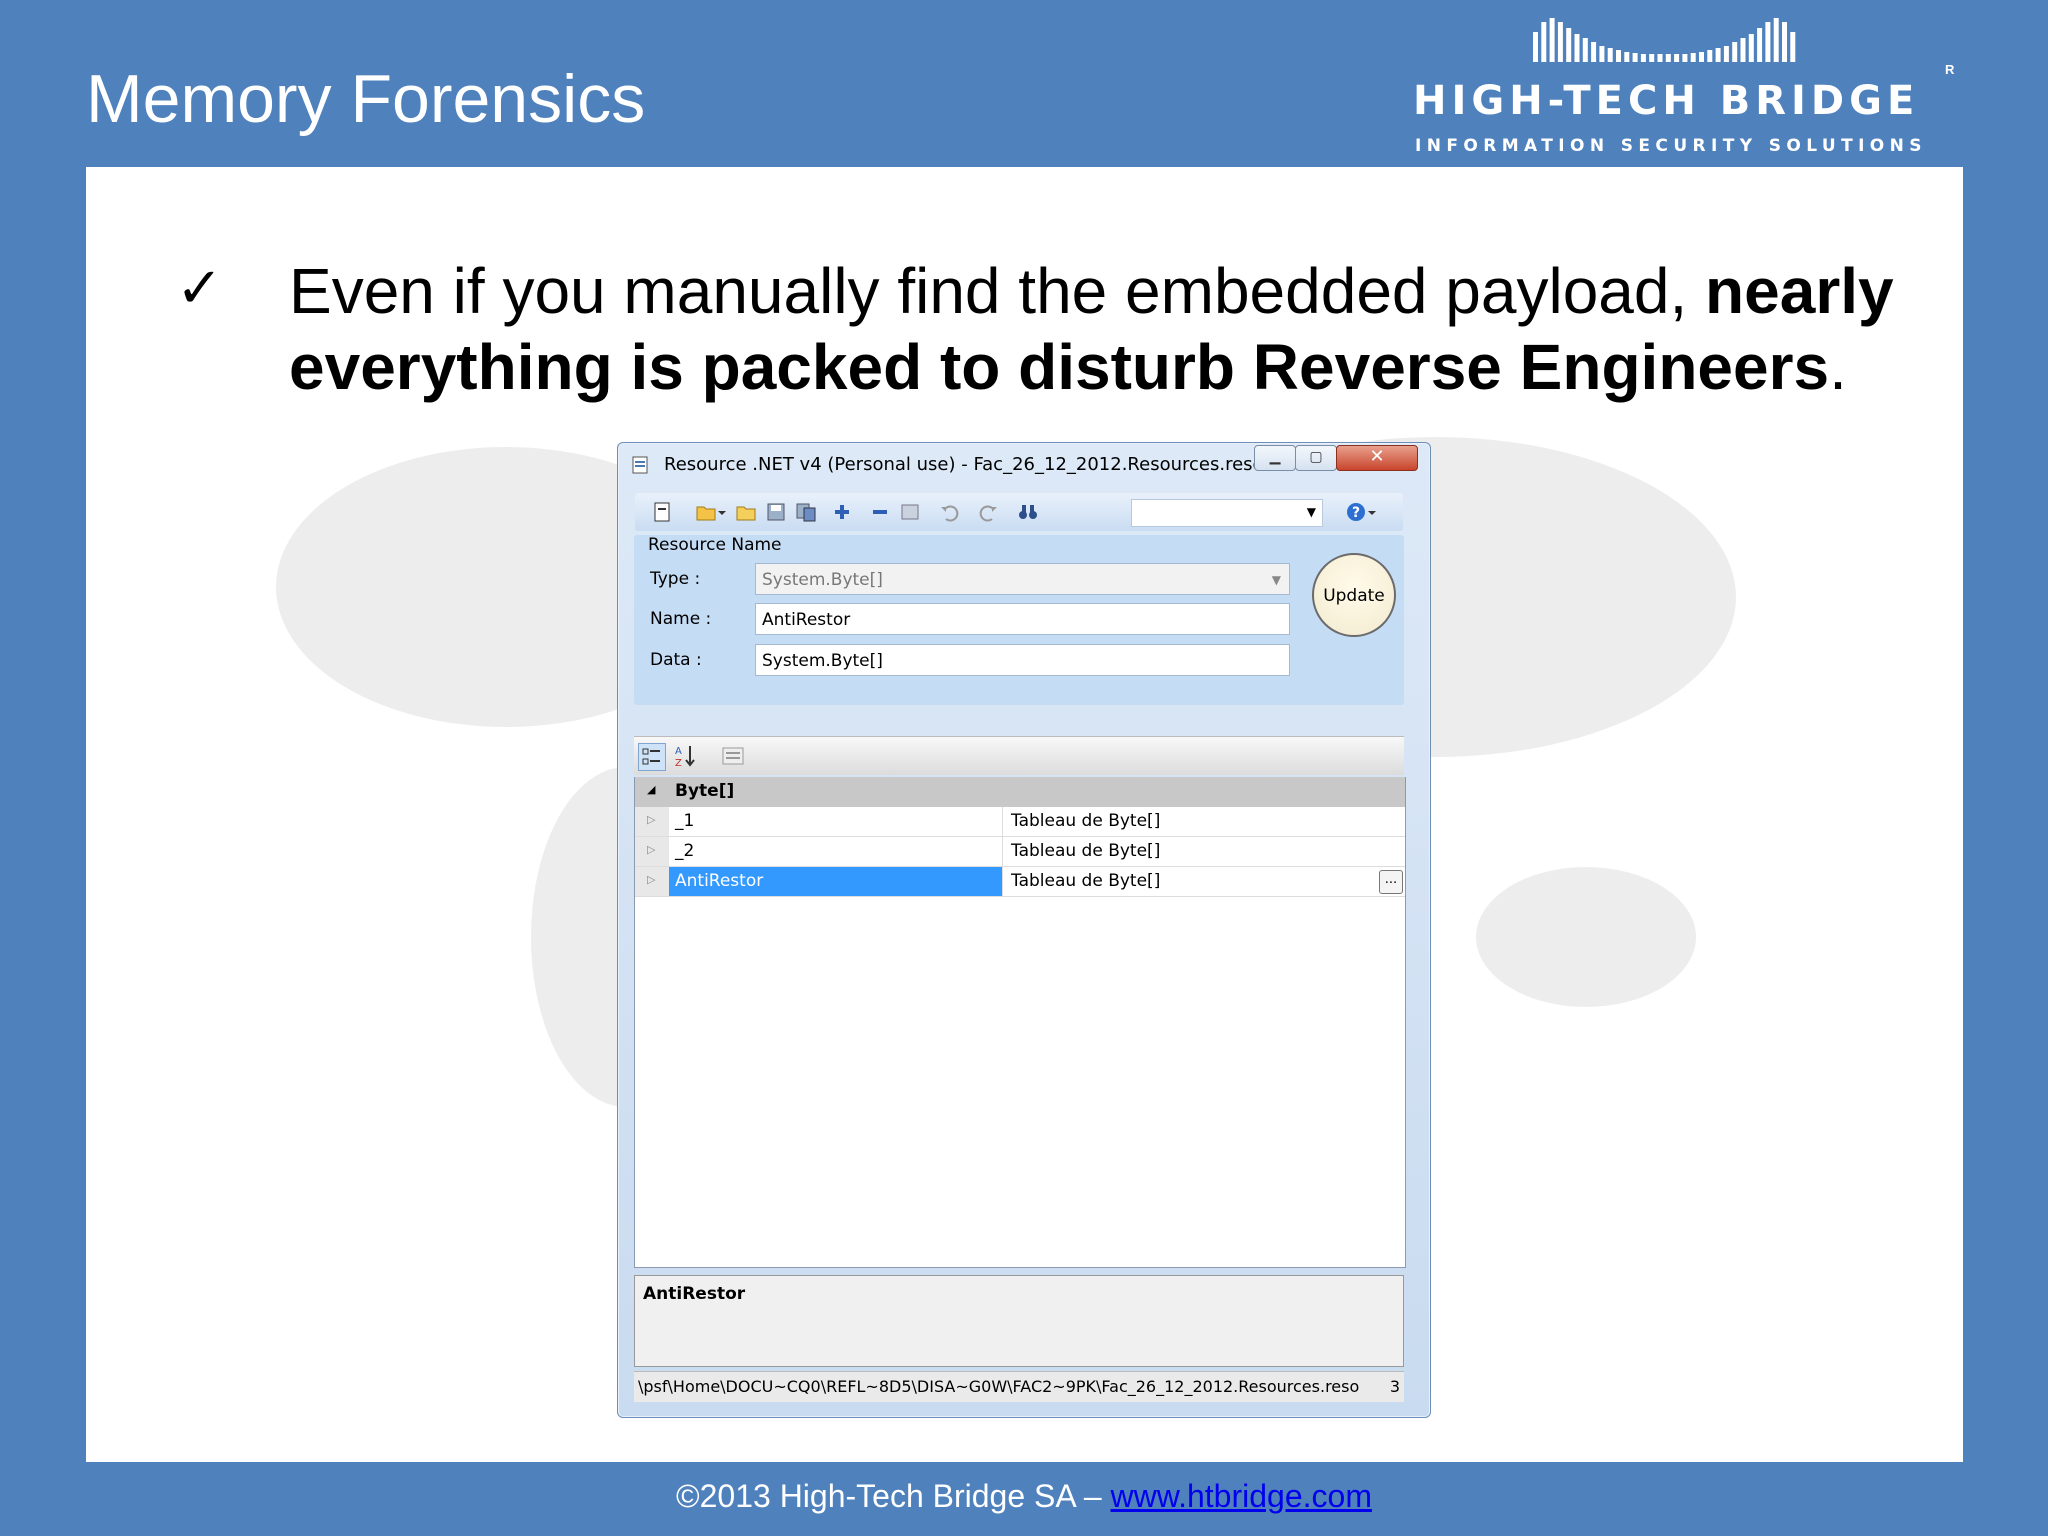 The width and height of the screenshot is (2048, 1536). What do you see at coordinates (1372, 512) in the screenshot?
I see `help-dropdown-icon` at bounding box center [1372, 512].